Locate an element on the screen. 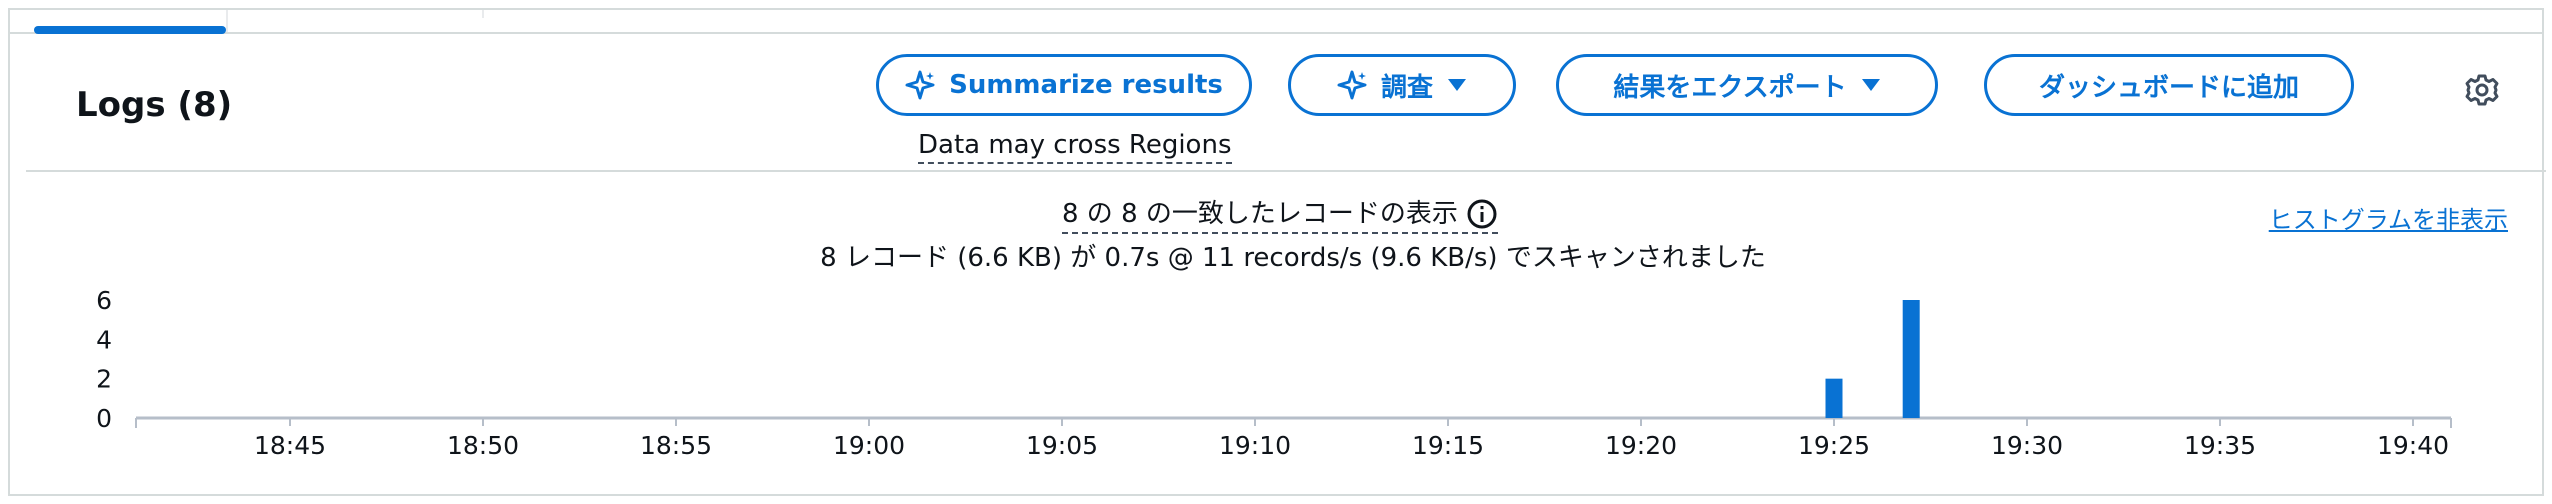 The image size is (2552, 504). summarize-results-label: Summarize results is located at coordinates (1086, 85).